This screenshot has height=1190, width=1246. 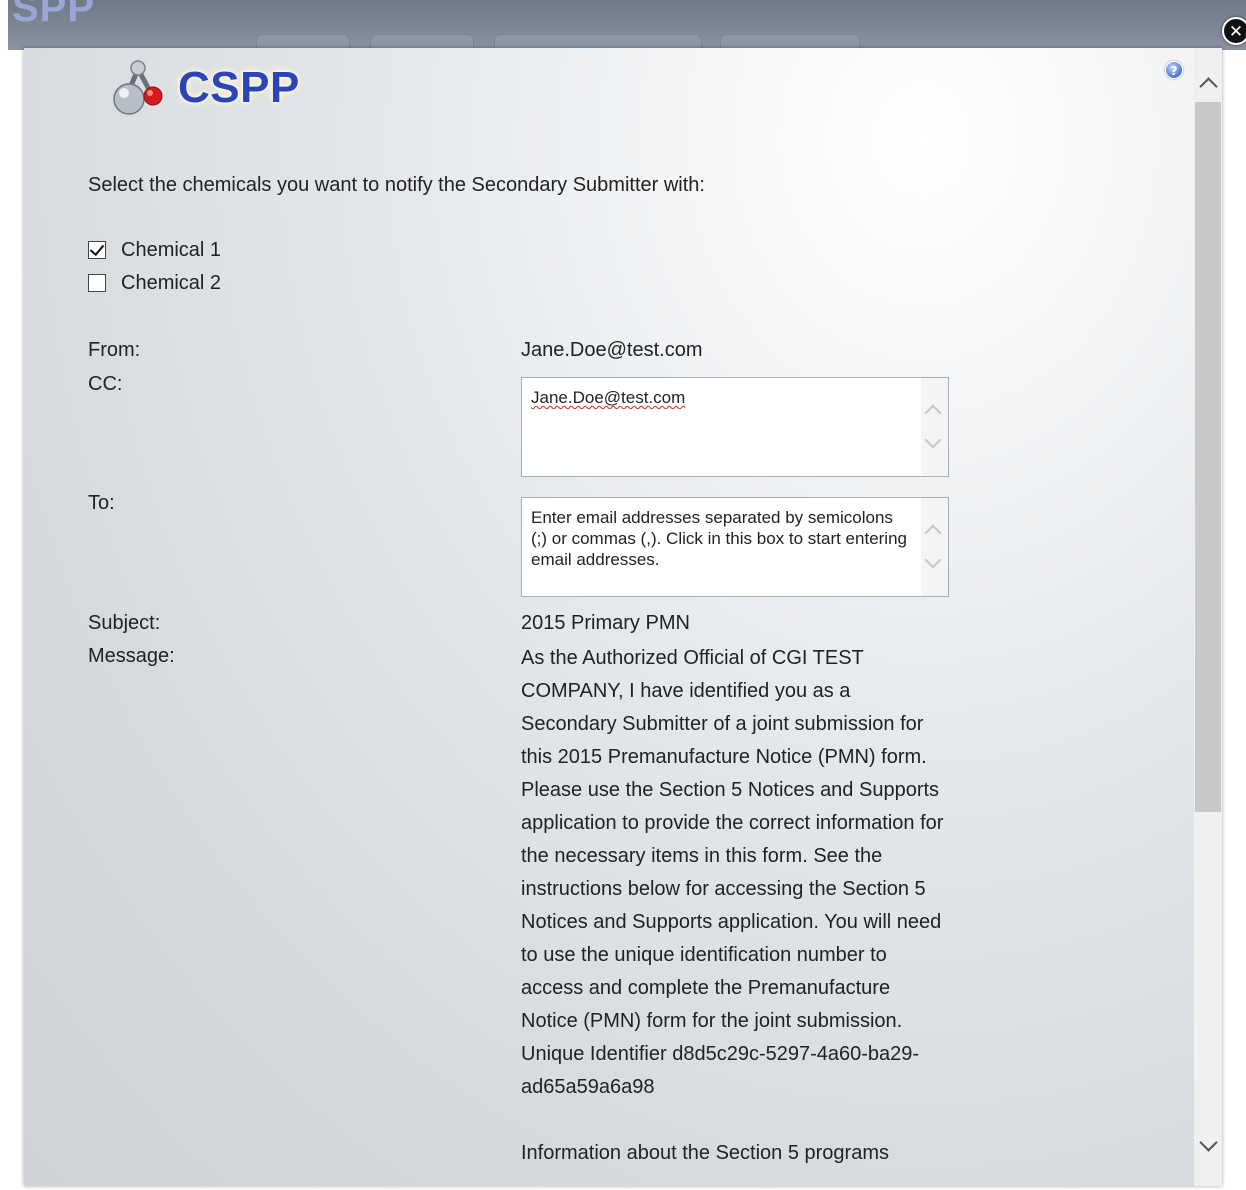 What do you see at coordinates (1174, 70) in the screenshot?
I see `help-icon: ?` at bounding box center [1174, 70].